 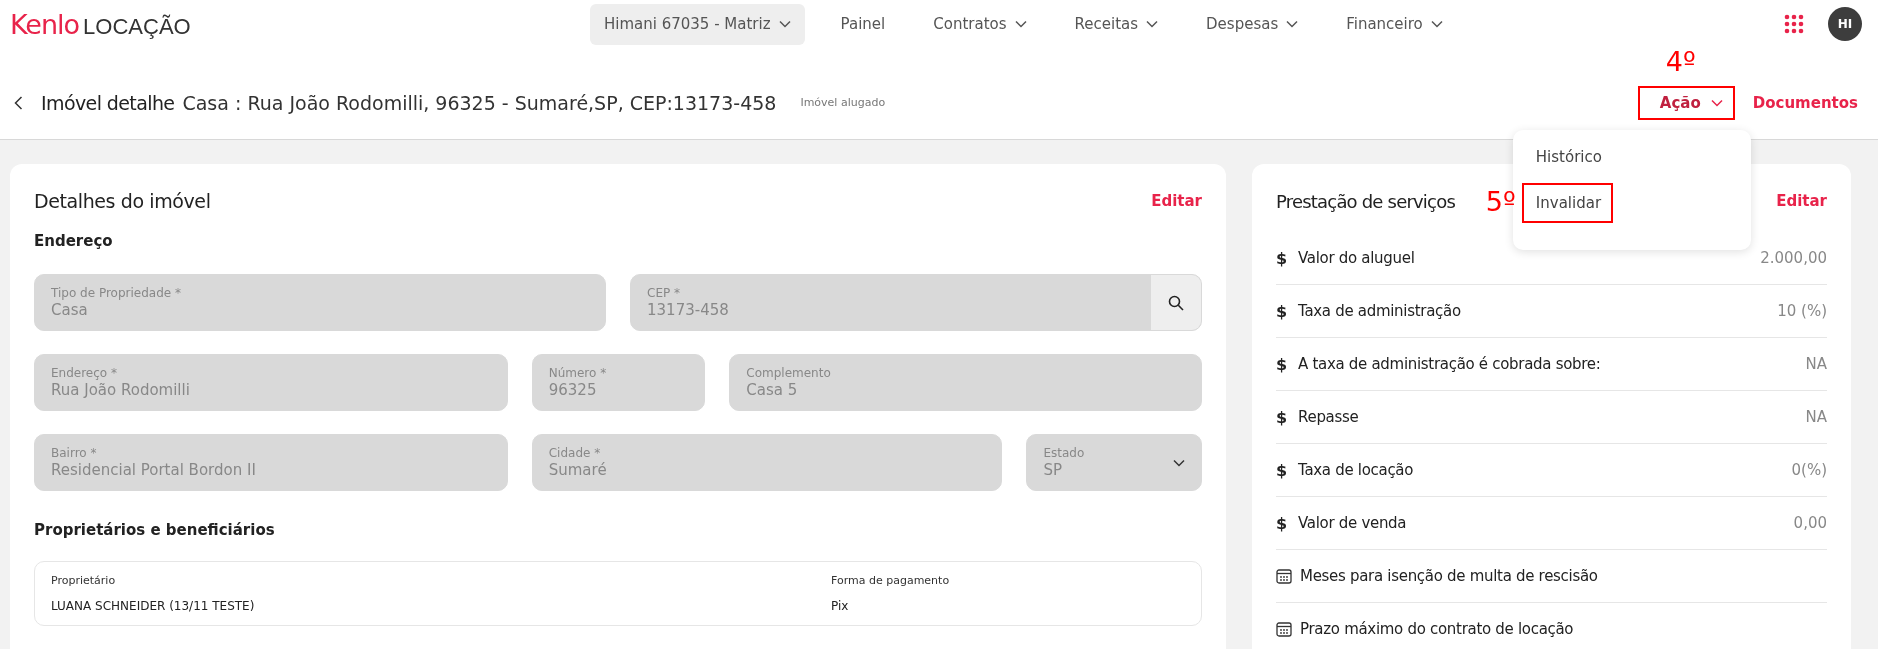 I want to click on section-heading: Proprietários e beneficiários, so click(x=155, y=531).